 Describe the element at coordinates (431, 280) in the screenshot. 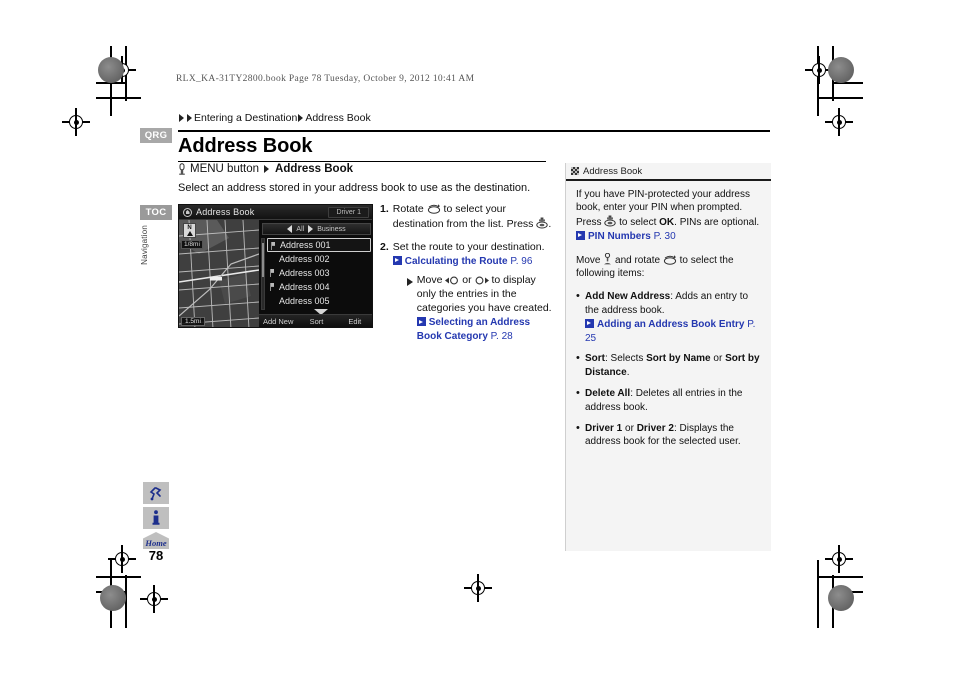

I see `note-text-a: Move` at that location.